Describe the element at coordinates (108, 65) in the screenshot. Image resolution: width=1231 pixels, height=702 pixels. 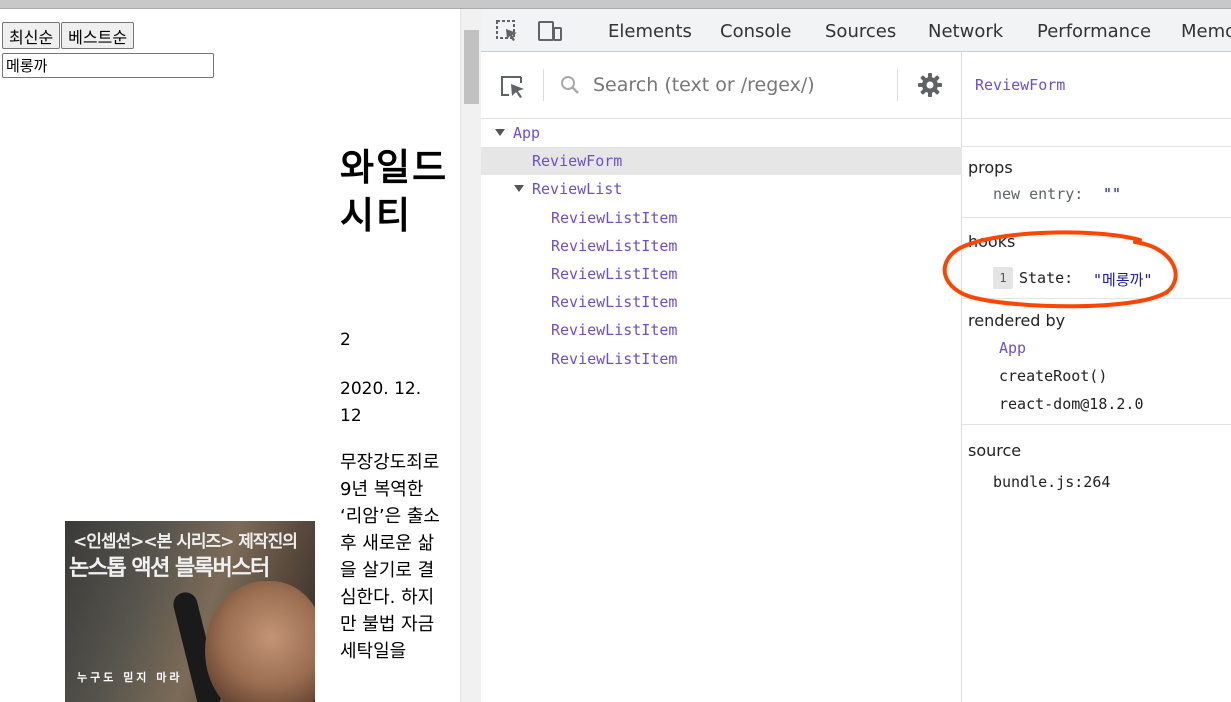
I see `review-title-input` at that location.